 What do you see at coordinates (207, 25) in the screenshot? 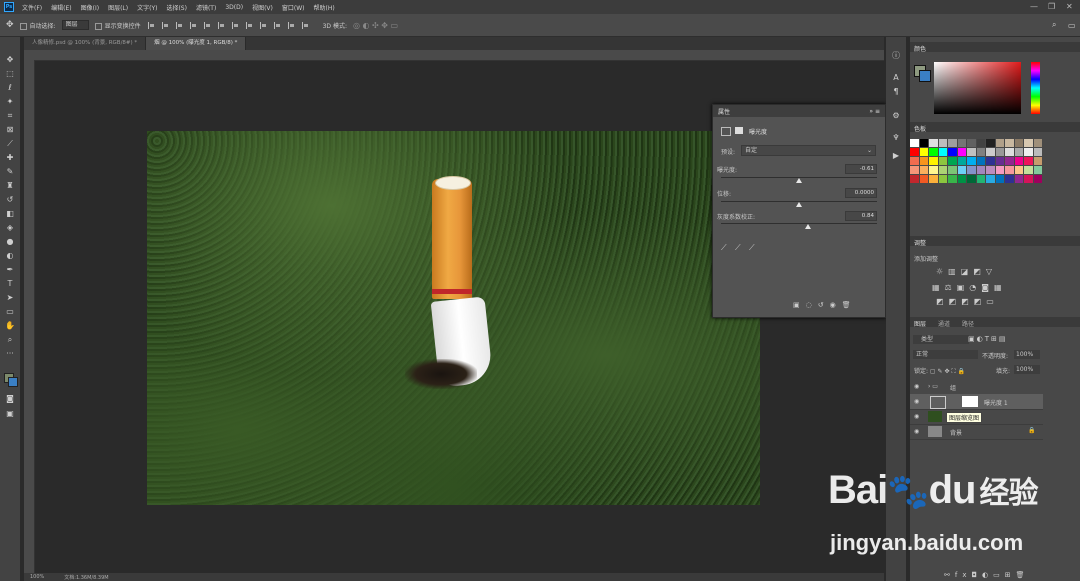
I see `align-hcenter-icon` at bounding box center [207, 25].